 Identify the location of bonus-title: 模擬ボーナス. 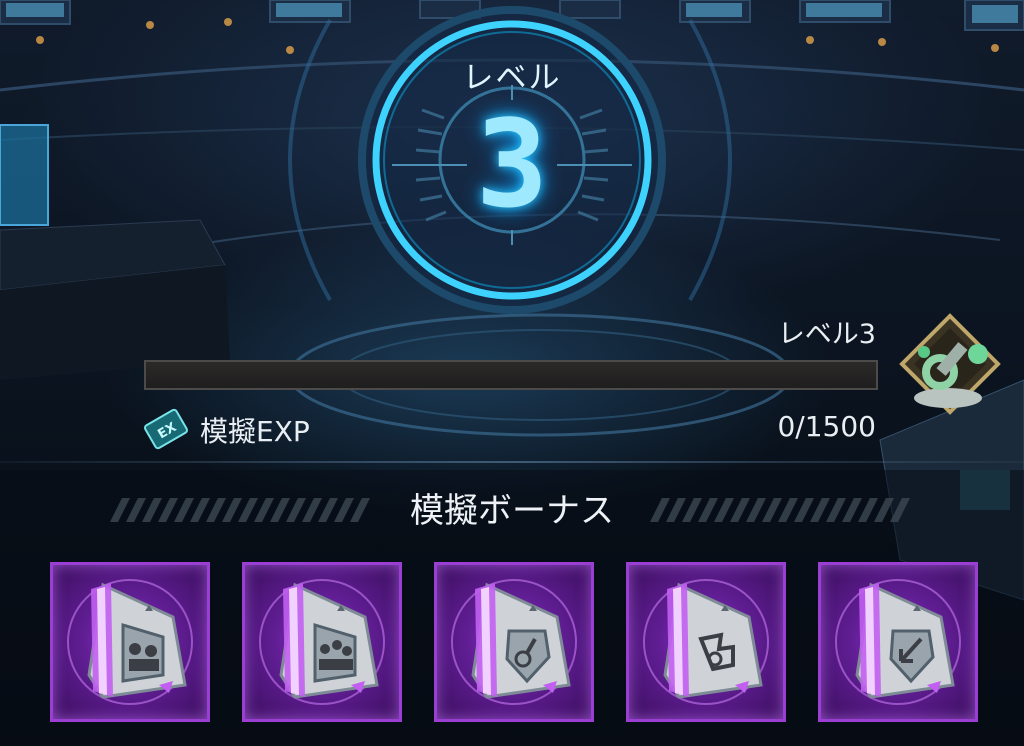
(512, 511).